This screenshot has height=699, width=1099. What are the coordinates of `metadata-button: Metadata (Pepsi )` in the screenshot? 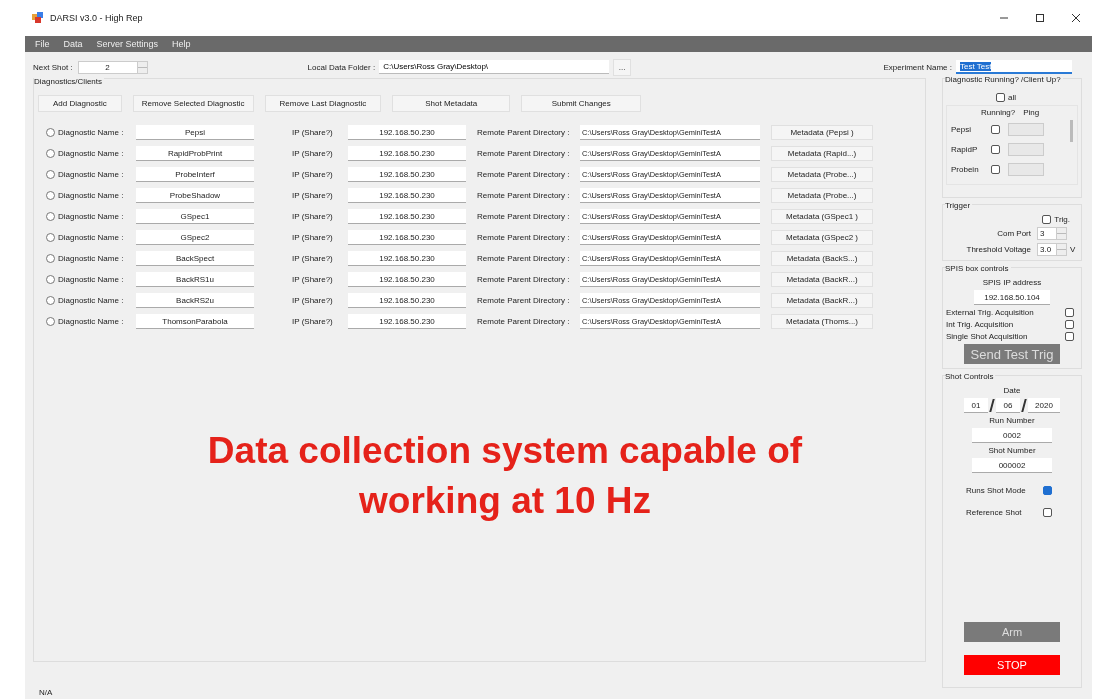 It's located at (822, 132).